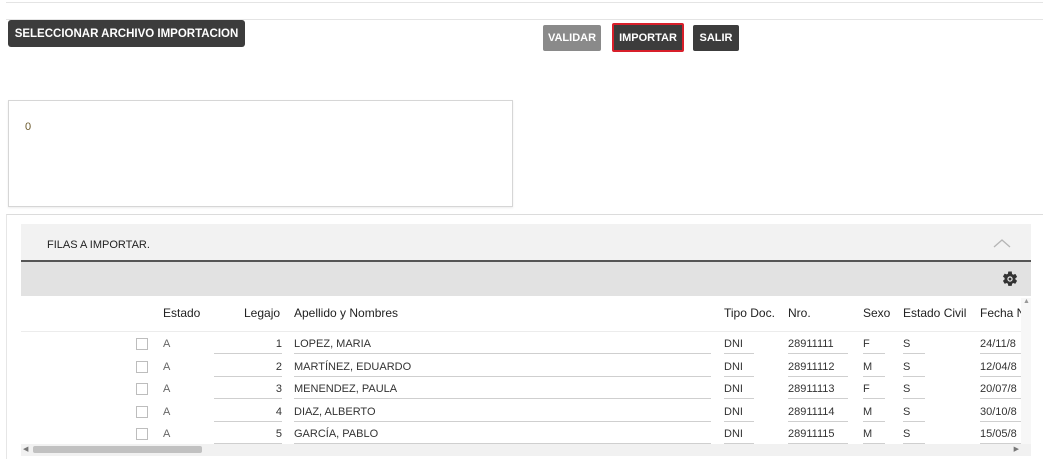 This screenshot has width=1043, height=459. What do you see at coordinates (248, 367) in the screenshot?
I see `cell-legajo: 2` at bounding box center [248, 367].